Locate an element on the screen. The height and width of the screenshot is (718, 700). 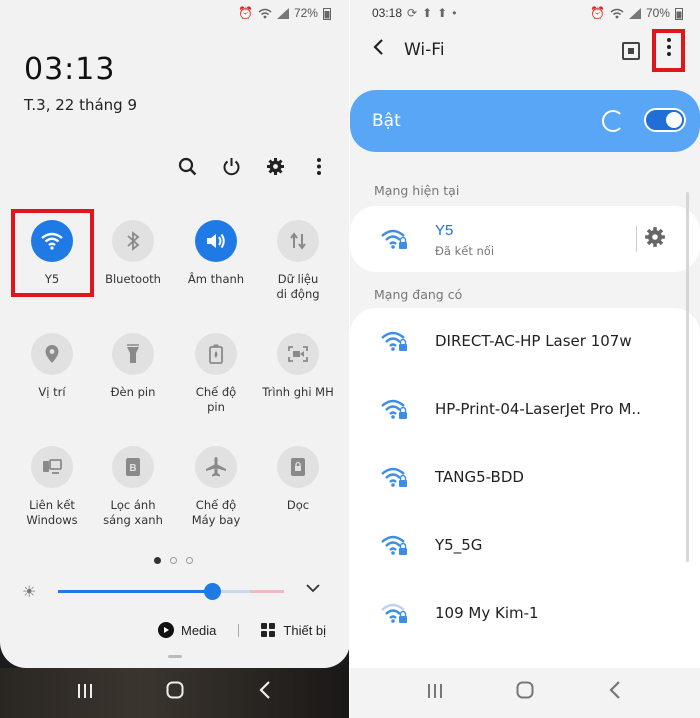
status-bar-left: 03:18 ⟳ ⬆ ⬆ • is located at coordinates (414, 13).